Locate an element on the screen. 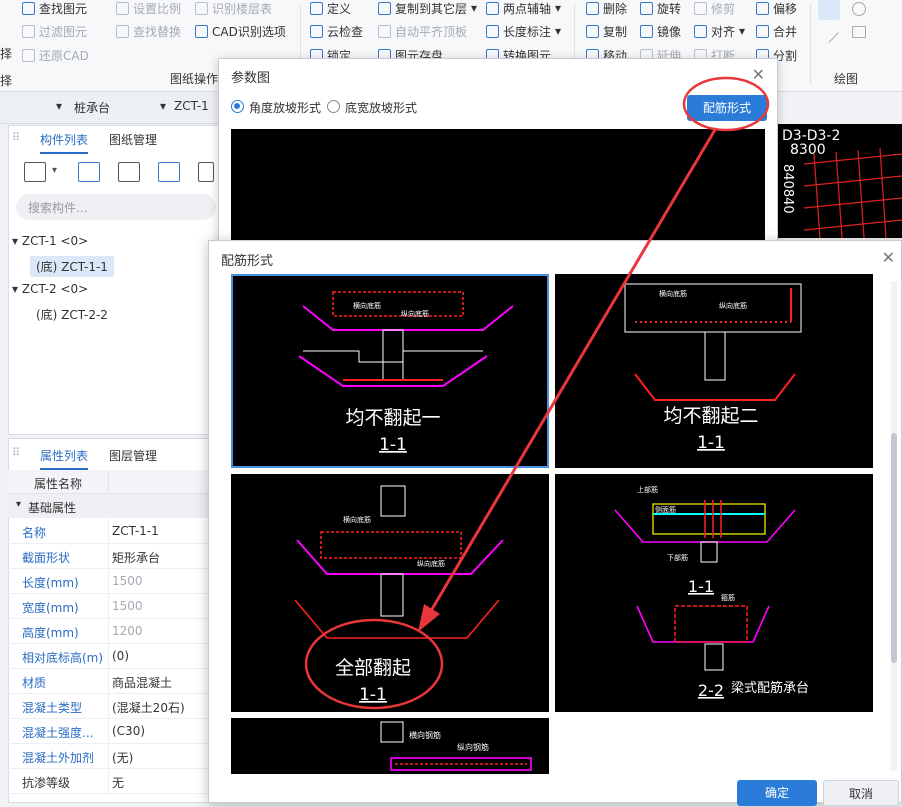 This screenshot has height=807, width=902. arrowhead-icon is located at coordinates (429, 618).